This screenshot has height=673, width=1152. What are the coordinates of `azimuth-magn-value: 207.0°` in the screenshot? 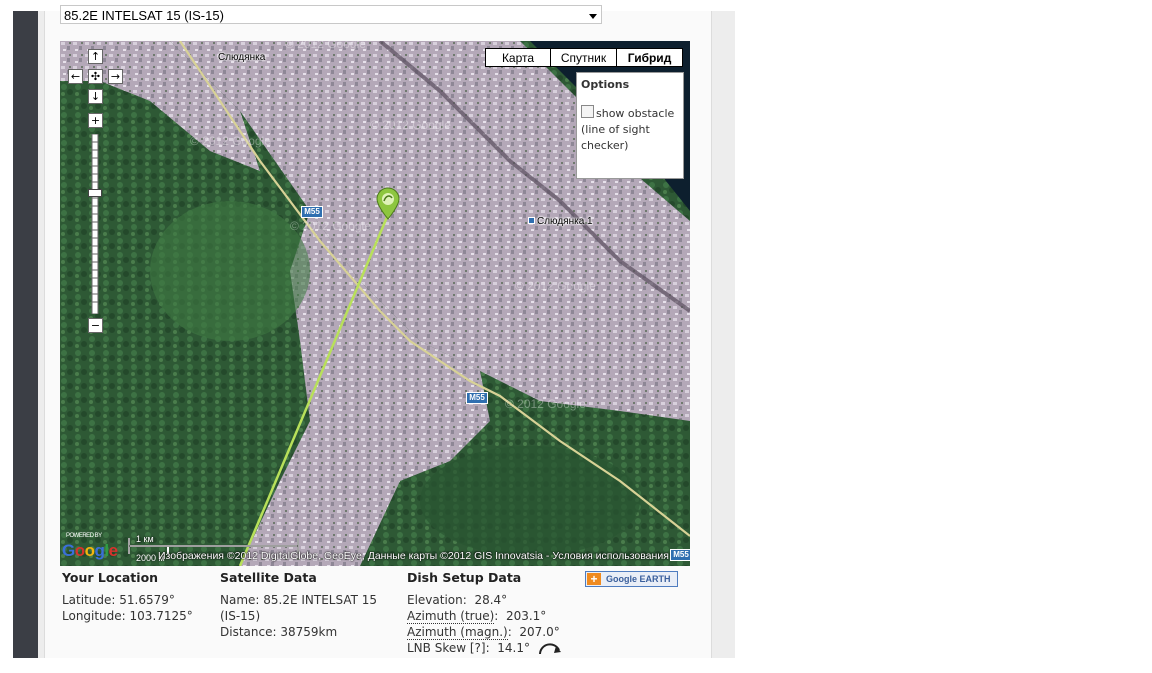 It's located at (539, 632).